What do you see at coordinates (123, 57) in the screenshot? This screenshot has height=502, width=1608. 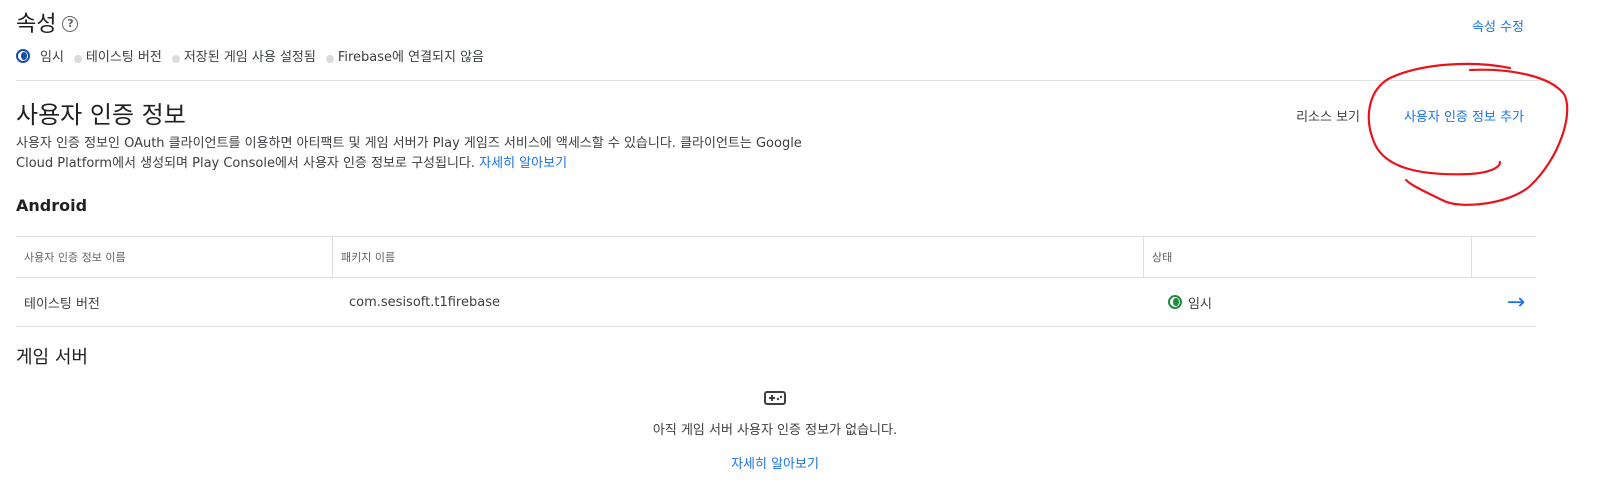 I see `chip-label: 테이스팅 버전` at bounding box center [123, 57].